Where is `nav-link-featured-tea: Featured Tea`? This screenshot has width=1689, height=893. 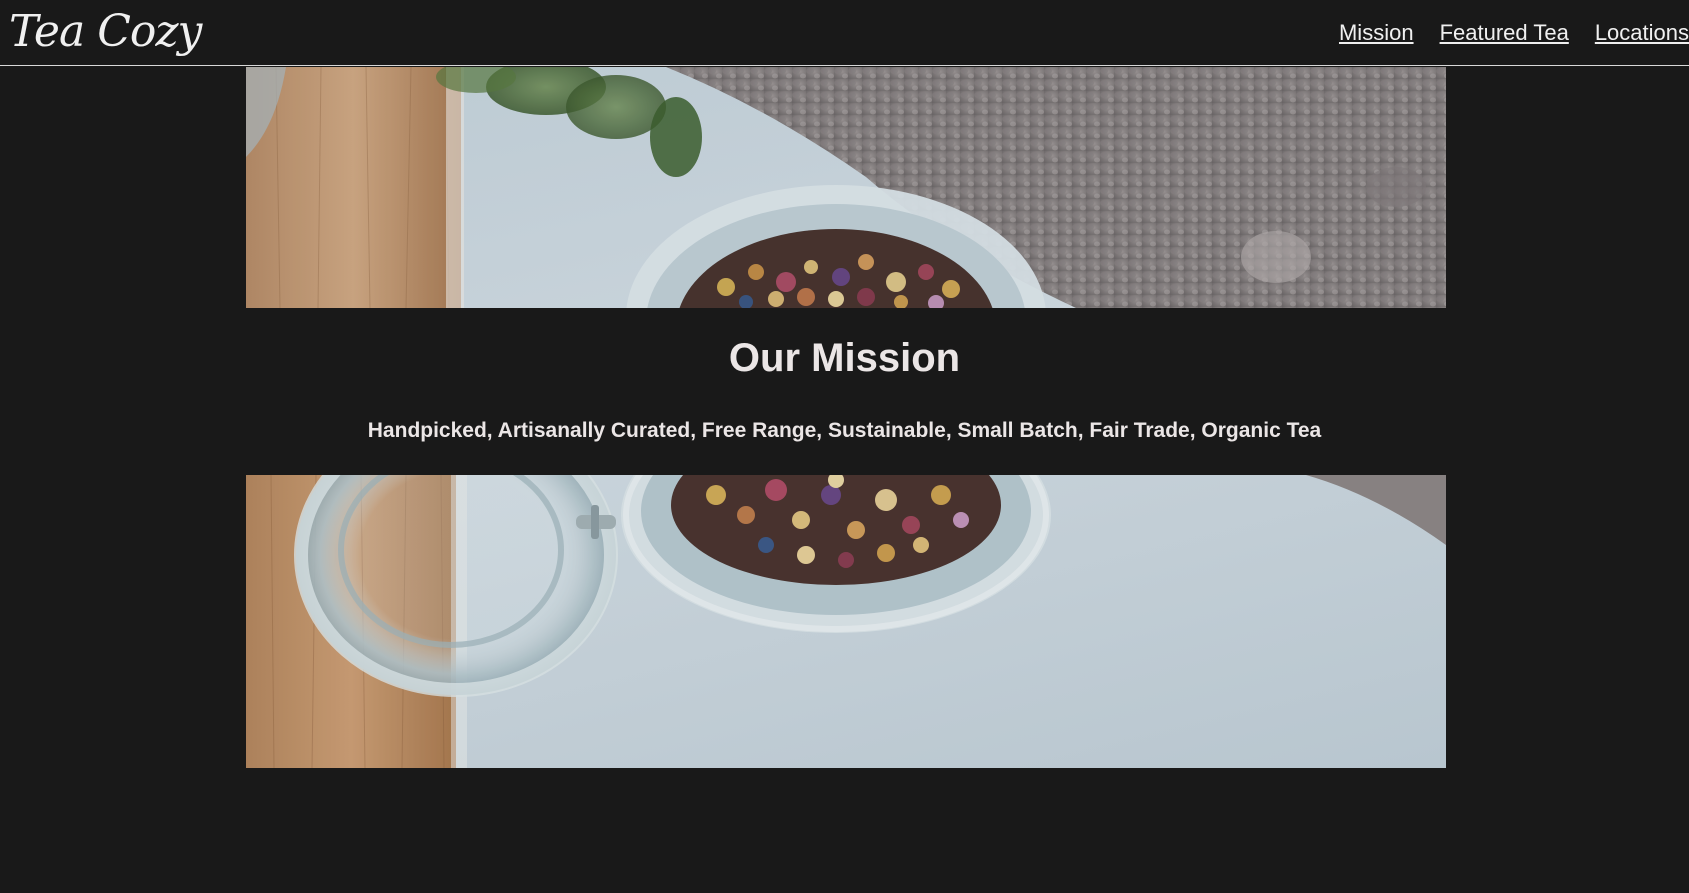
nav-link-featured-tea: Featured Tea is located at coordinates (1504, 33).